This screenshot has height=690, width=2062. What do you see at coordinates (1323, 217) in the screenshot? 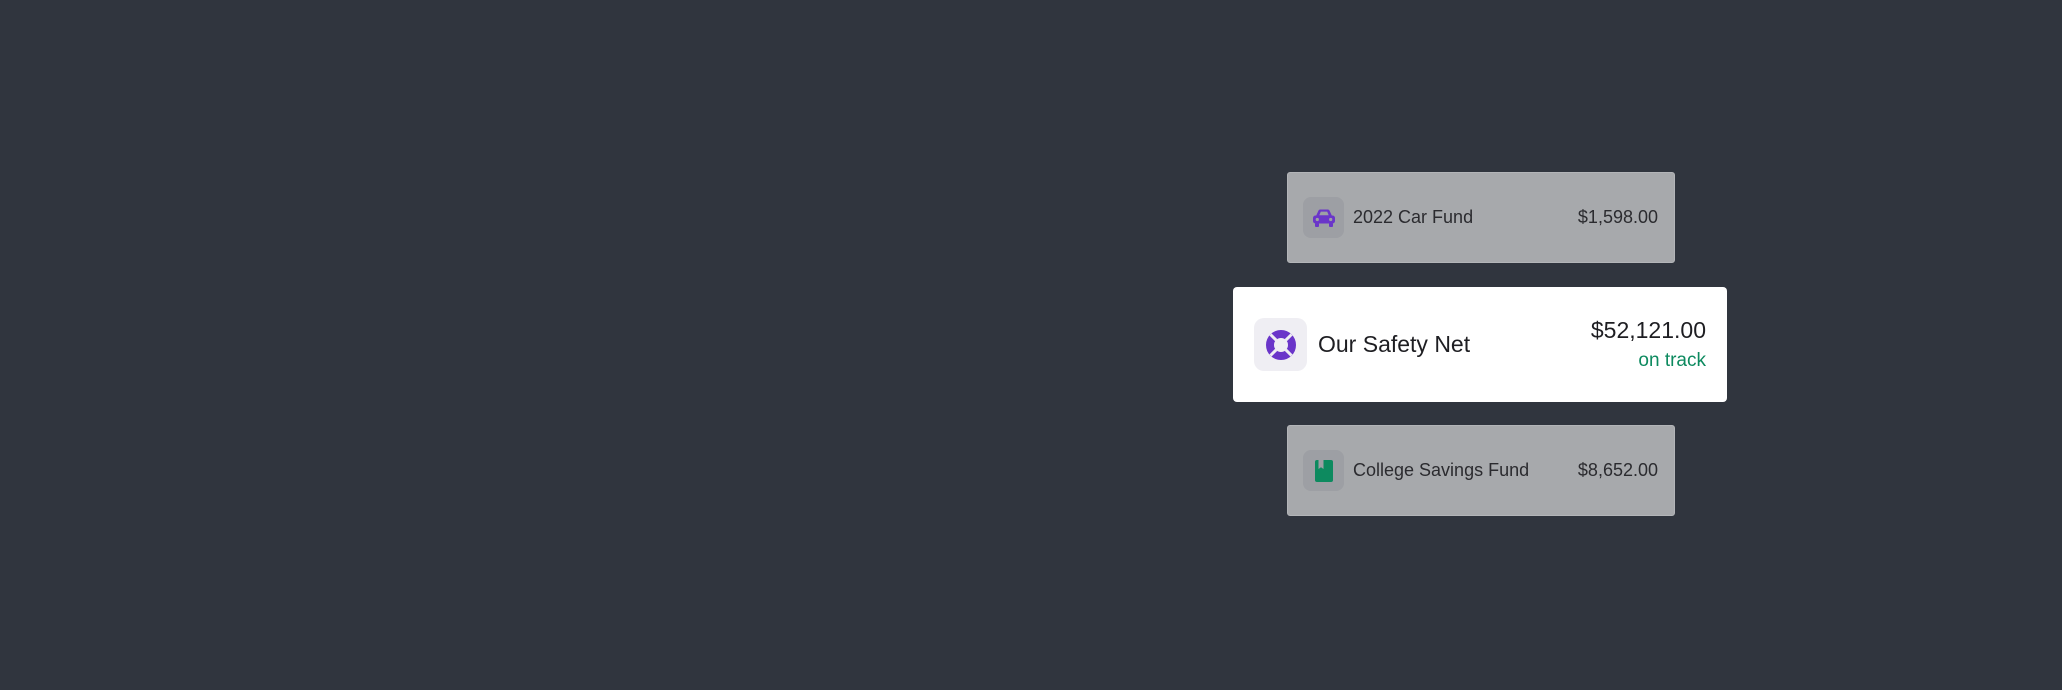
I see `car-icon` at bounding box center [1323, 217].